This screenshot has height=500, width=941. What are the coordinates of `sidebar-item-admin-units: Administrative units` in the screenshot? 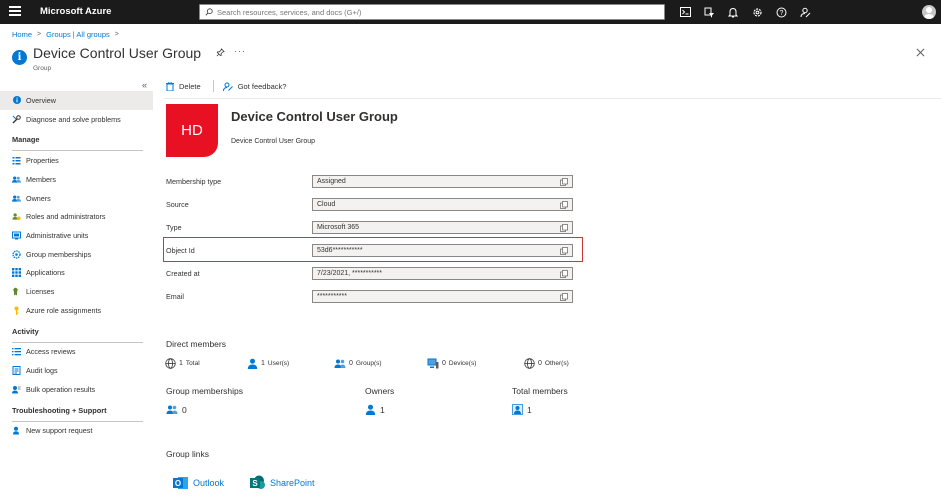 It's located at (76, 235).